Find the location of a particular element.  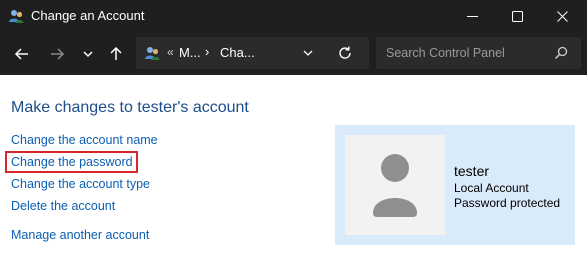

change-account-name-link: Change the account name is located at coordinates (84, 140).